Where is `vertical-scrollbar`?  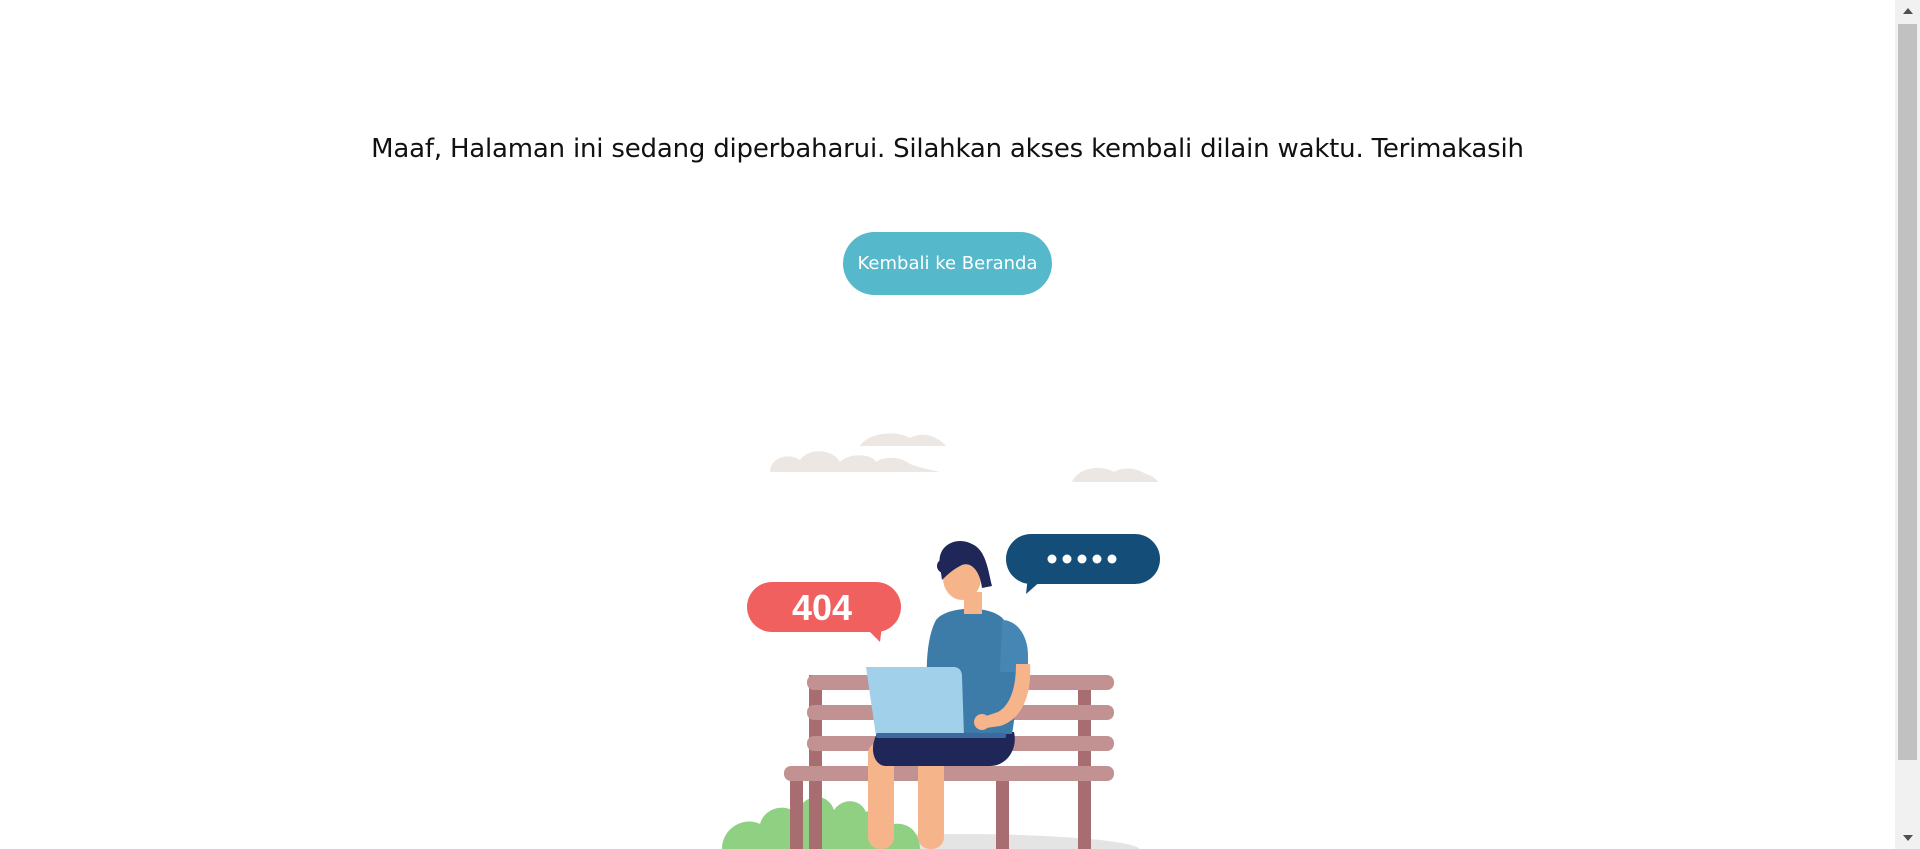 vertical-scrollbar is located at coordinates (1907, 424).